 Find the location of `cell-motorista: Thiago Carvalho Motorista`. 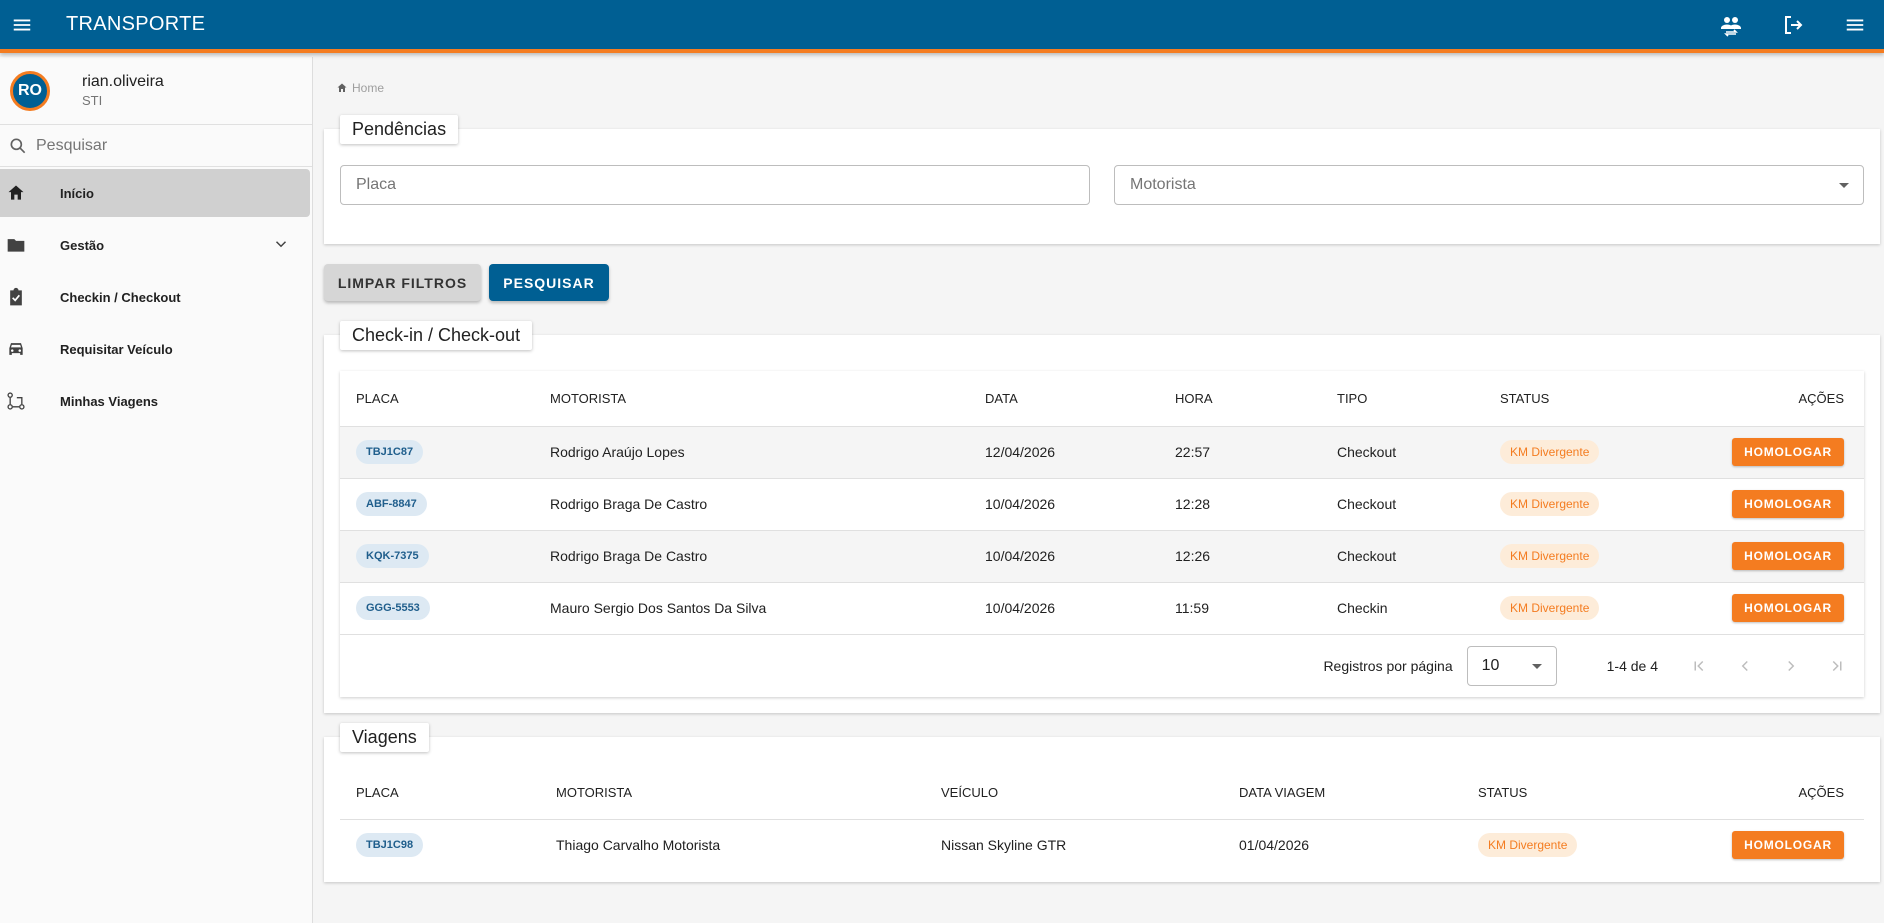

cell-motorista: Thiago Carvalho Motorista is located at coordinates (638, 845).